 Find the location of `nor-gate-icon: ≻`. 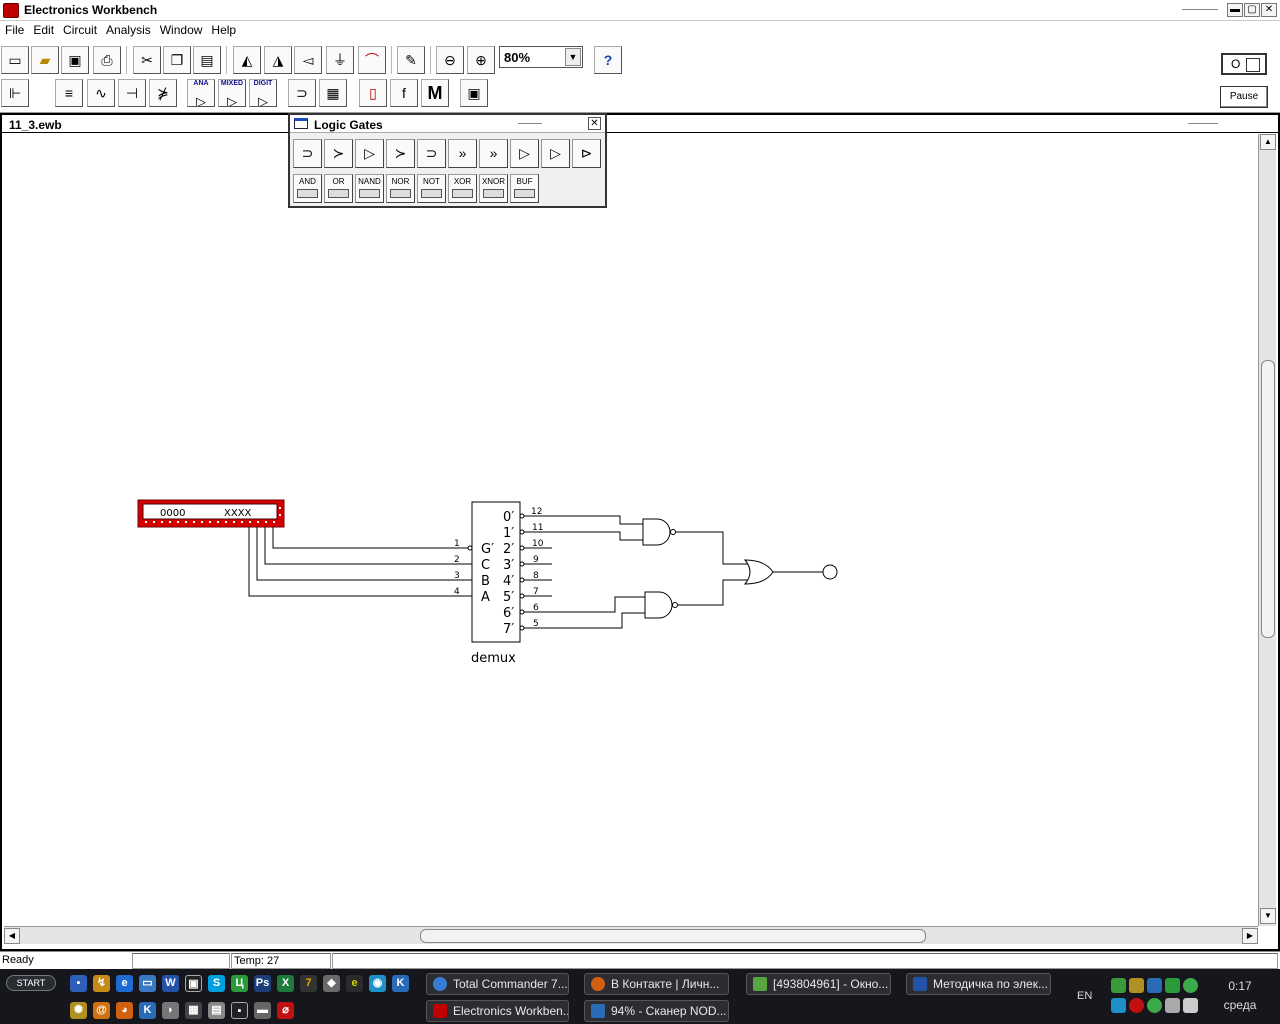

nor-gate-icon: ≻ is located at coordinates (400, 153).